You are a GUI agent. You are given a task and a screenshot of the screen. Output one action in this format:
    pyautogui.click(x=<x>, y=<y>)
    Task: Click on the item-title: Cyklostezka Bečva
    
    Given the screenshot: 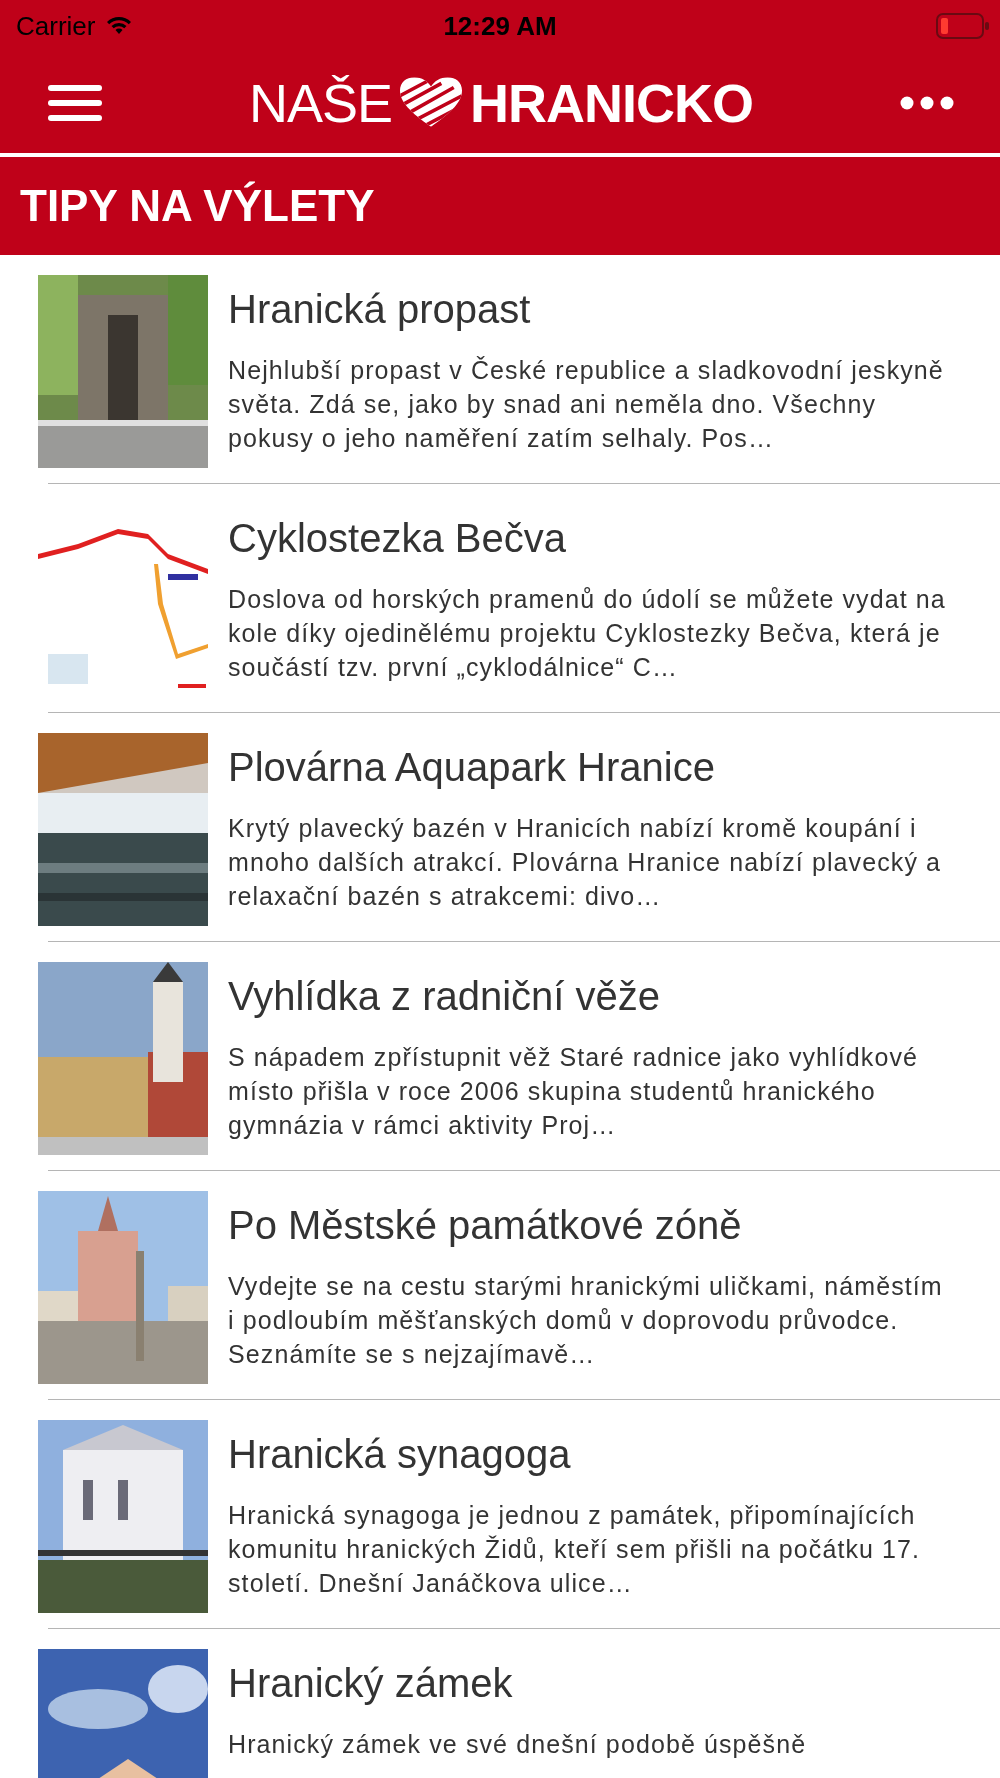 What is the action you would take?
    pyautogui.click(x=397, y=538)
    